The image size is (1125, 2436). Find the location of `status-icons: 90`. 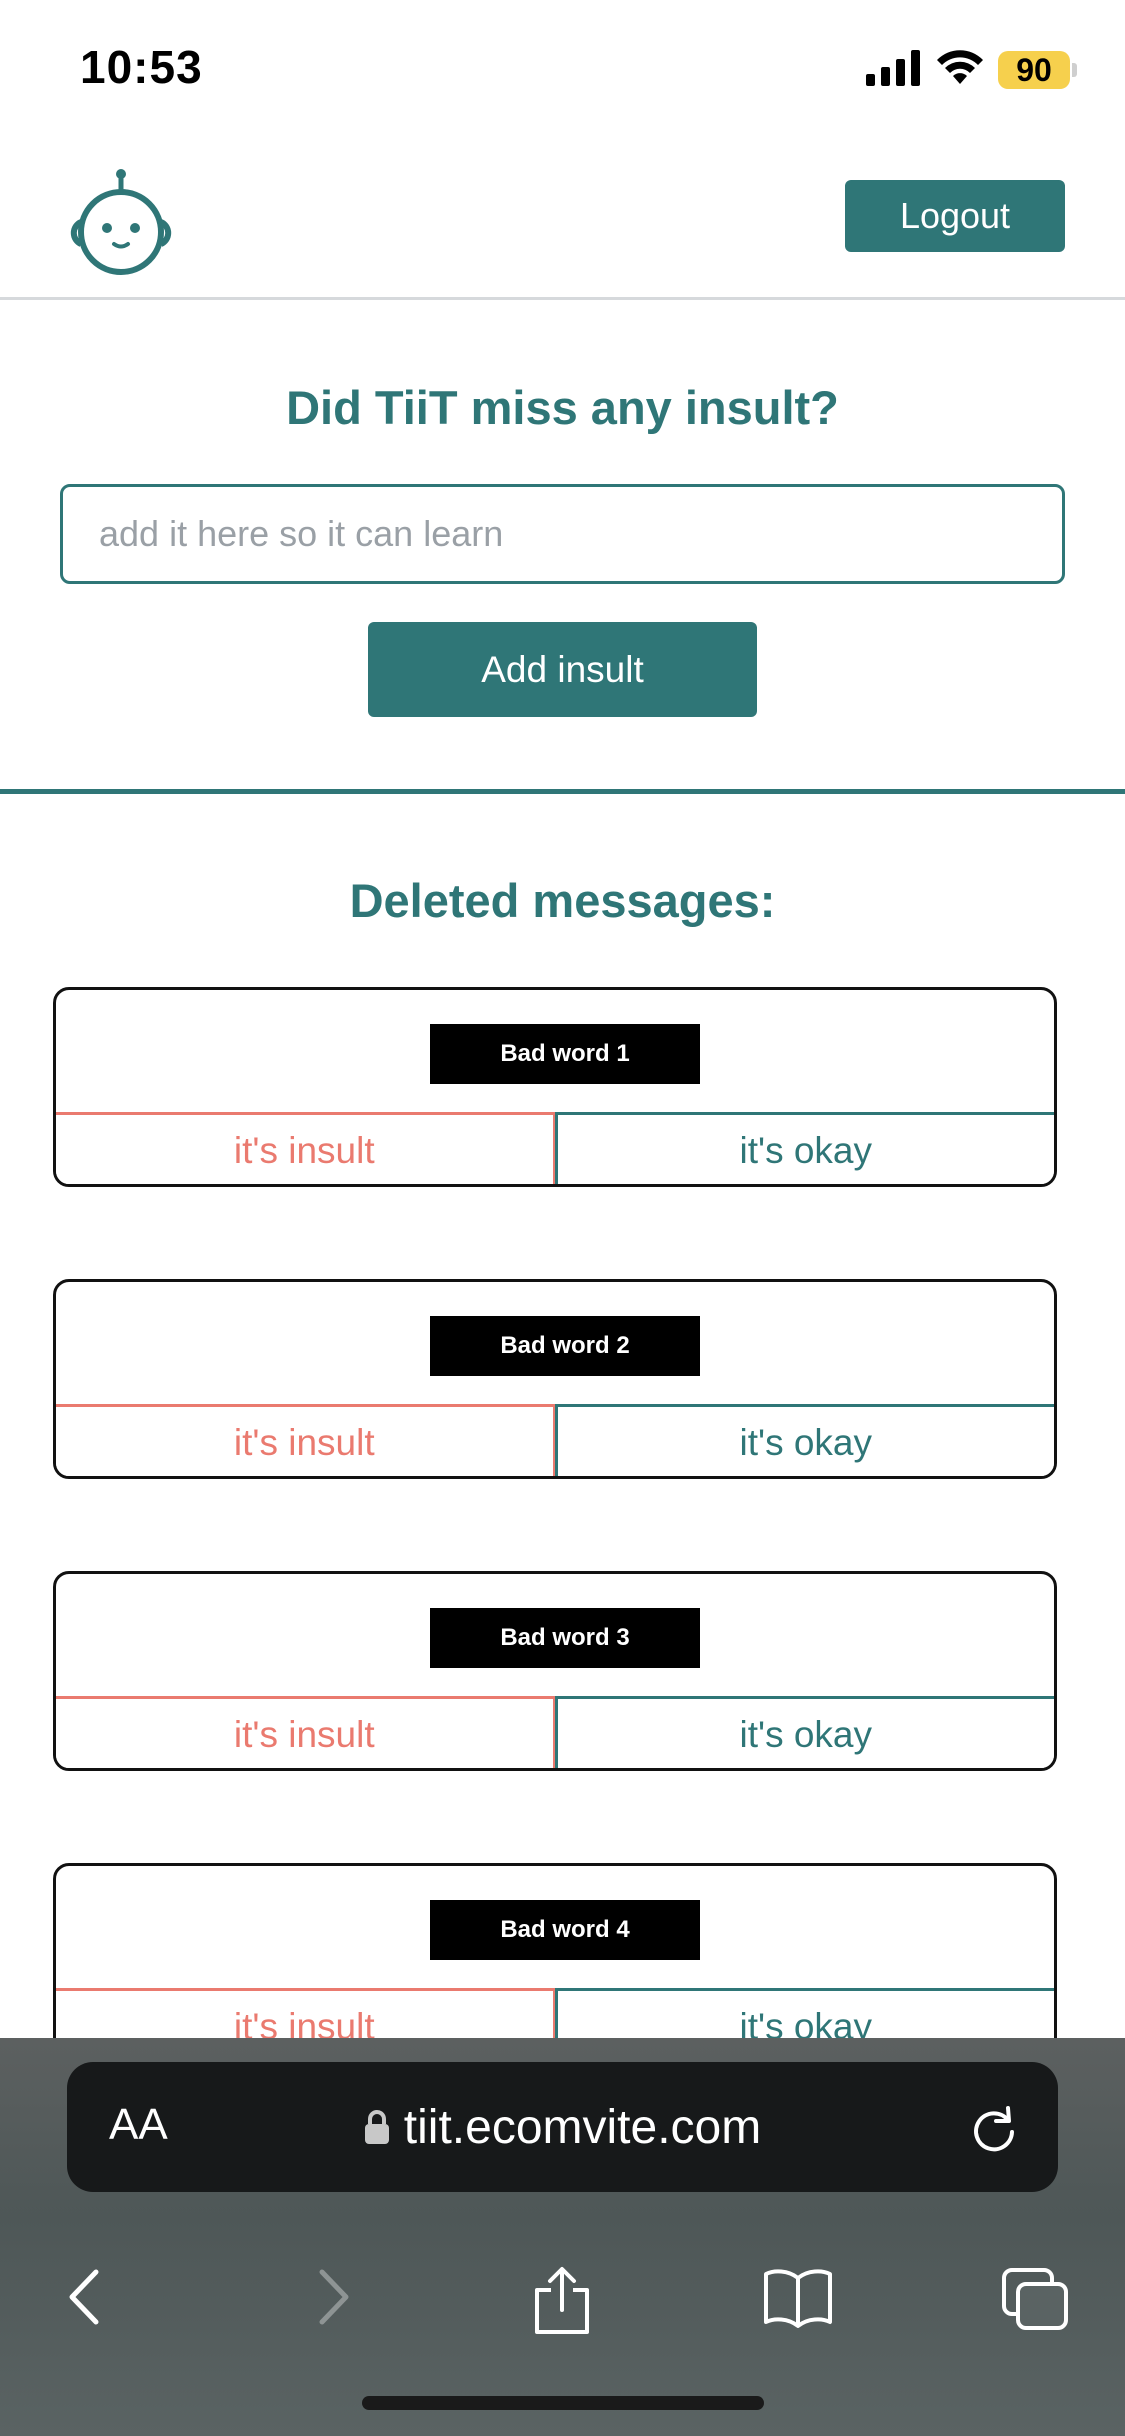

status-icons: 90 is located at coordinates (971, 70).